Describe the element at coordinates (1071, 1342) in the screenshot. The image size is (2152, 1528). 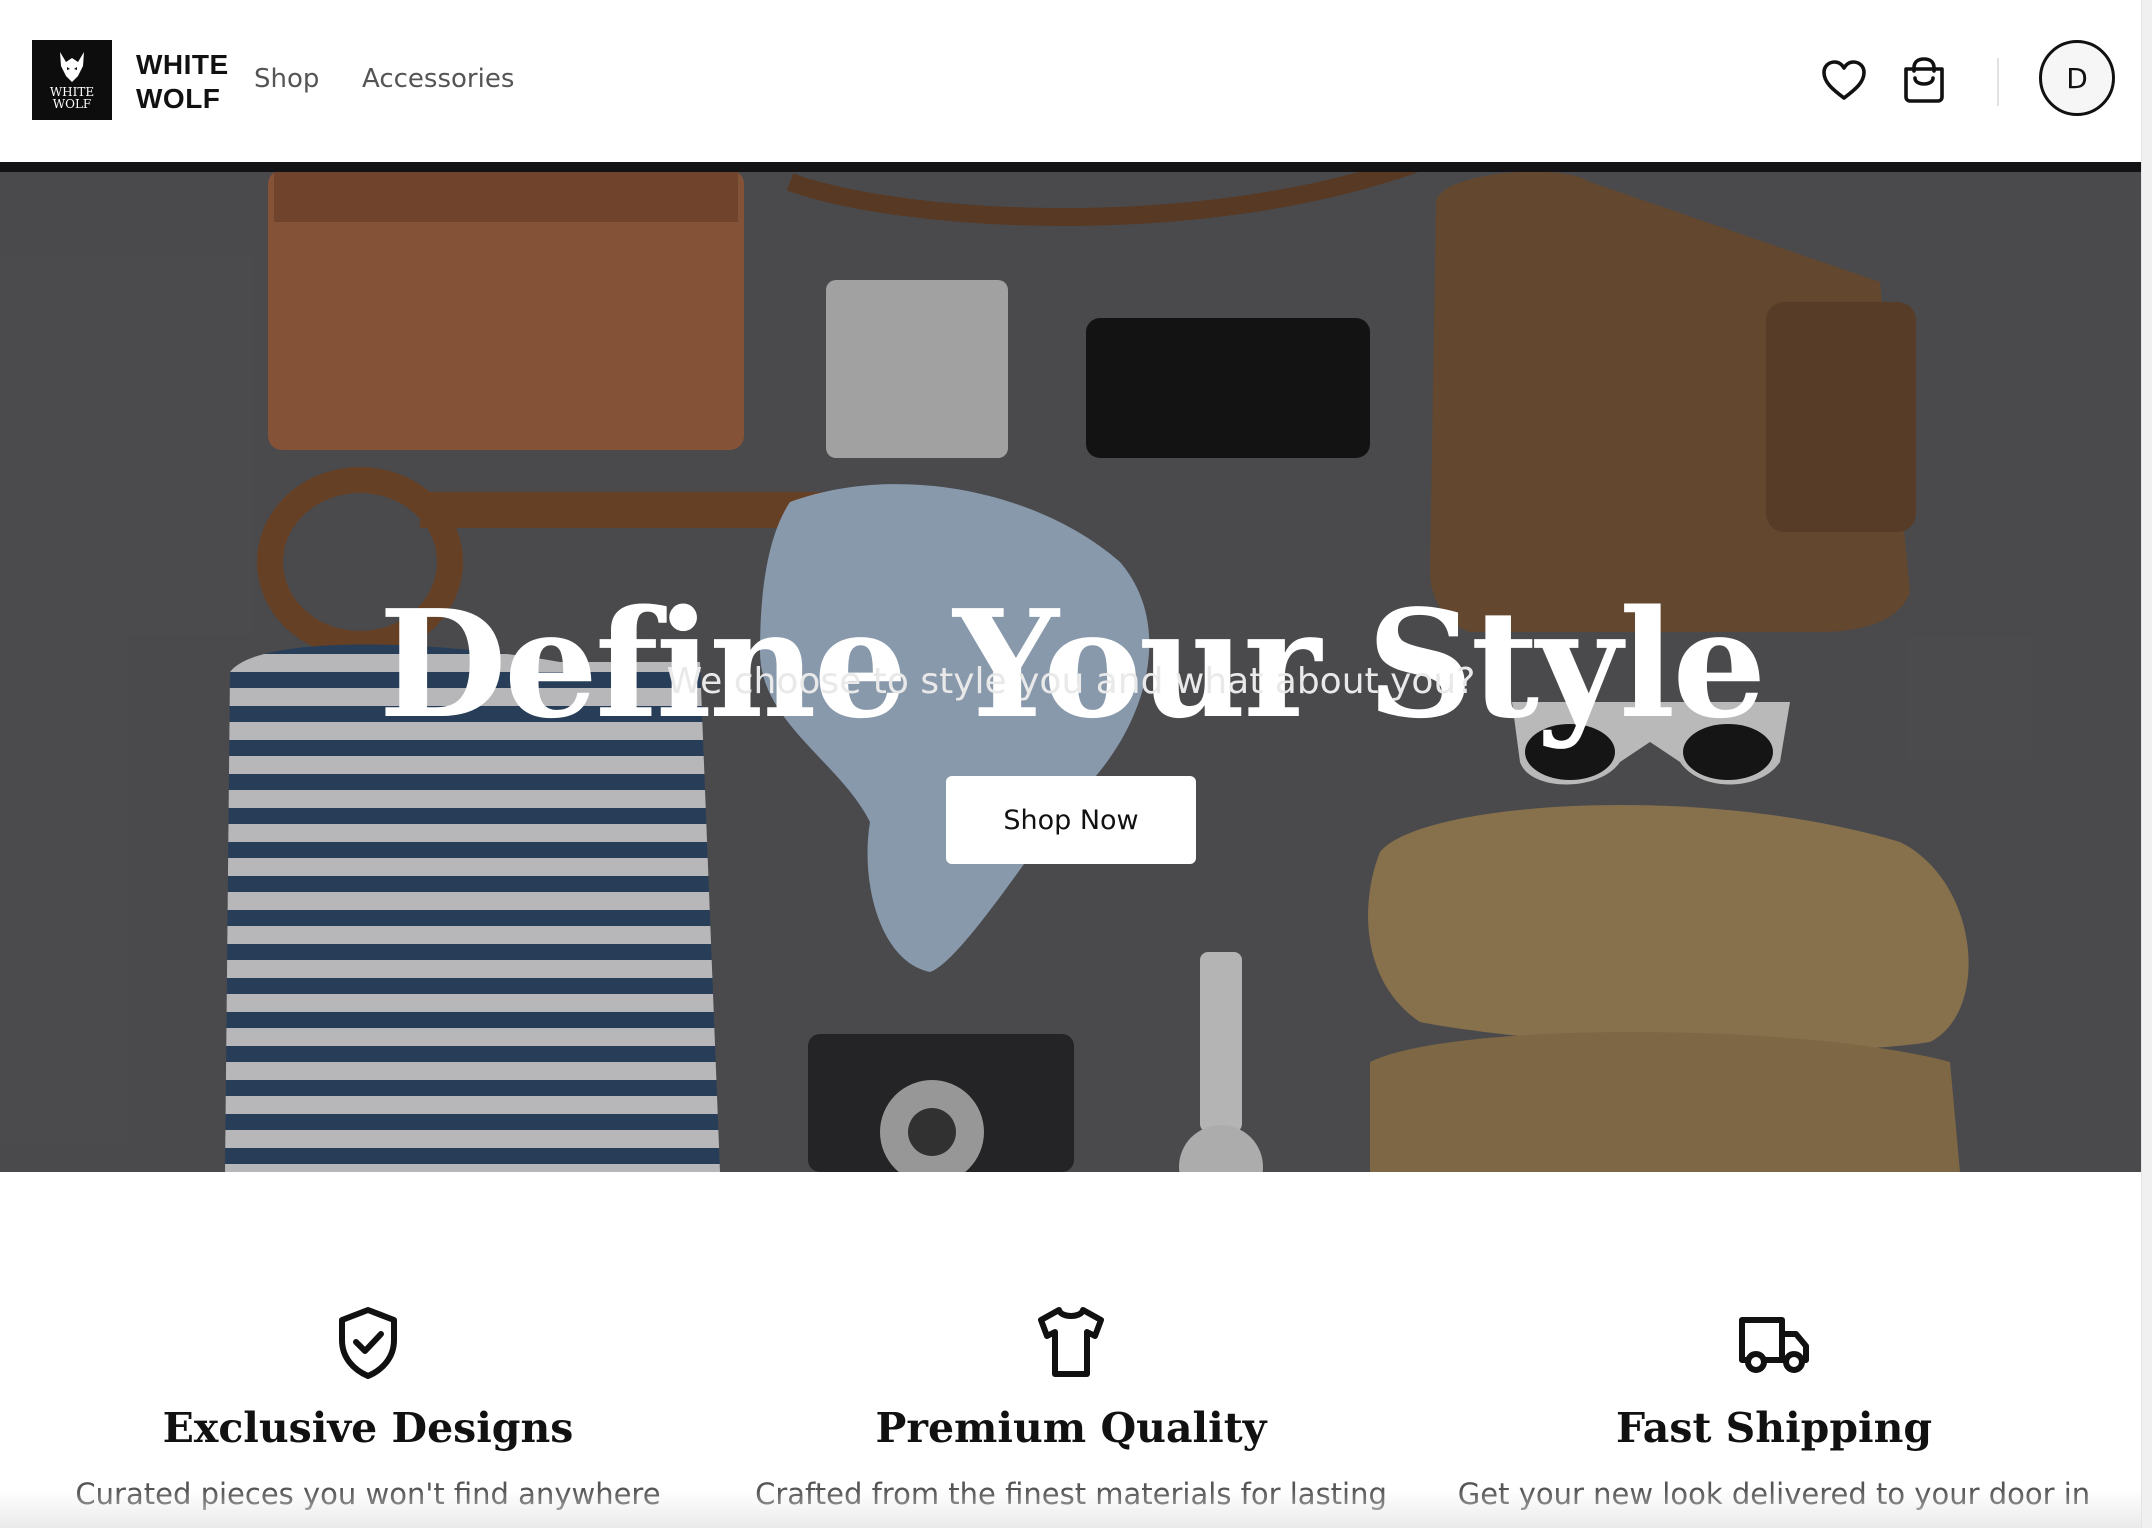
I see `tshirt-icon` at that location.